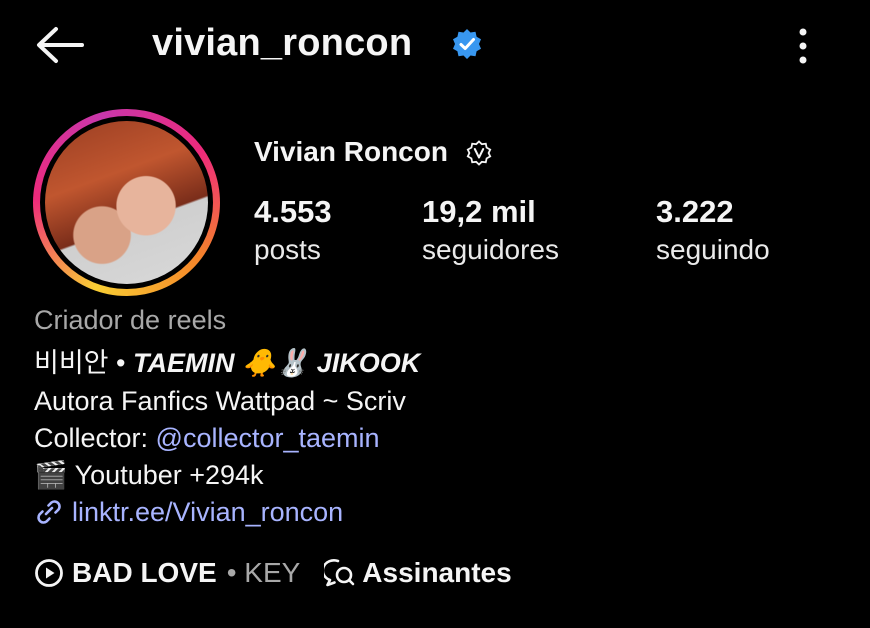 The height and width of the screenshot is (628, 870). Describe the element at coordinates (149, 475) in the screenshot. I see `bio-line-4: 🎬 Youtuber +294k` at that location.